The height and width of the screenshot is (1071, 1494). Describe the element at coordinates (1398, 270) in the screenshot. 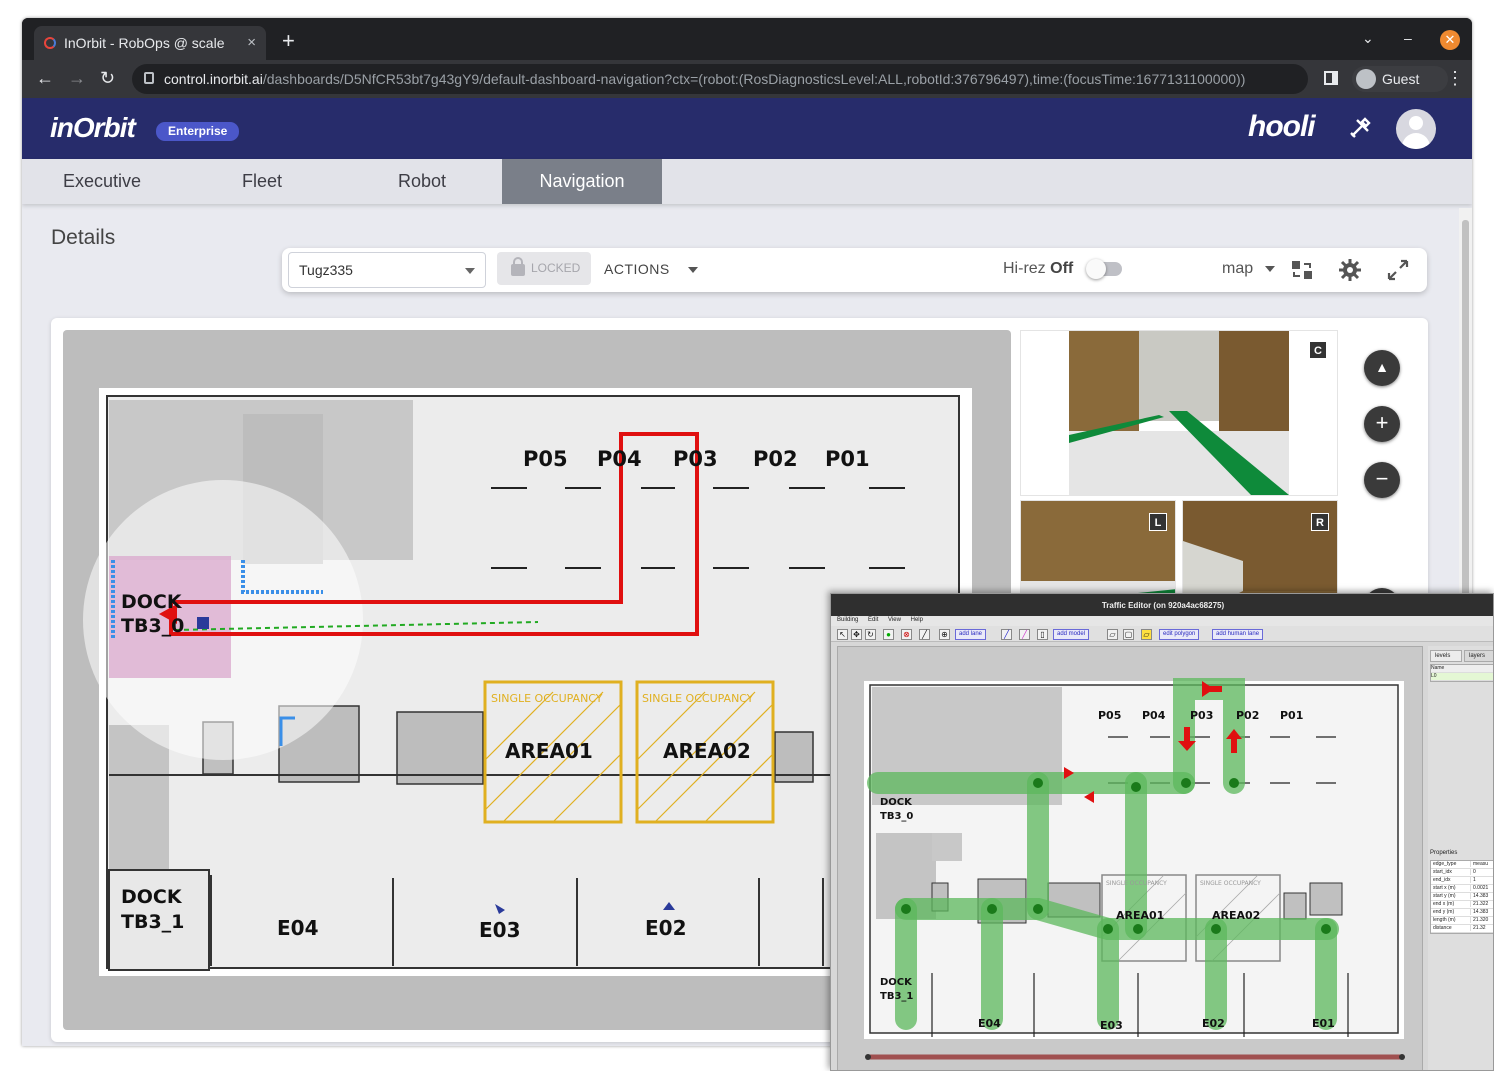

I see `fullscreen-icon` at that location.